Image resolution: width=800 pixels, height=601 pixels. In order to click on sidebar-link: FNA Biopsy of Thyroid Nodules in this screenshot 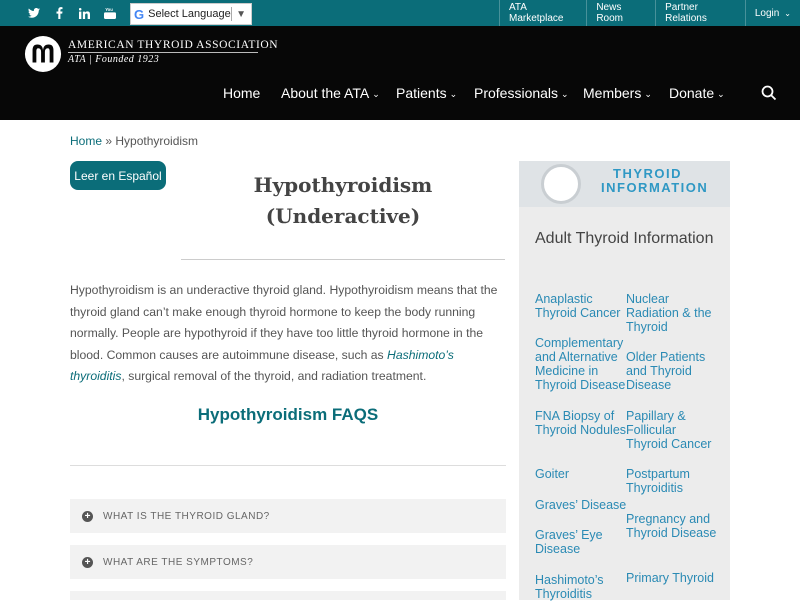, I will do `click(581, 423)`.